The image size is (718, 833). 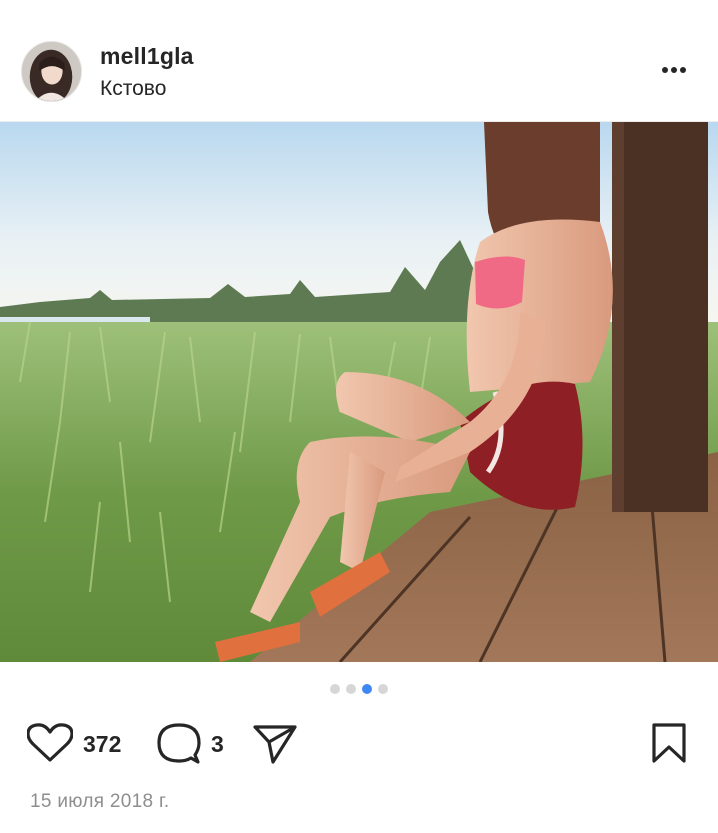 I want to click on bookmark-icon, so click(x=669, y=743).